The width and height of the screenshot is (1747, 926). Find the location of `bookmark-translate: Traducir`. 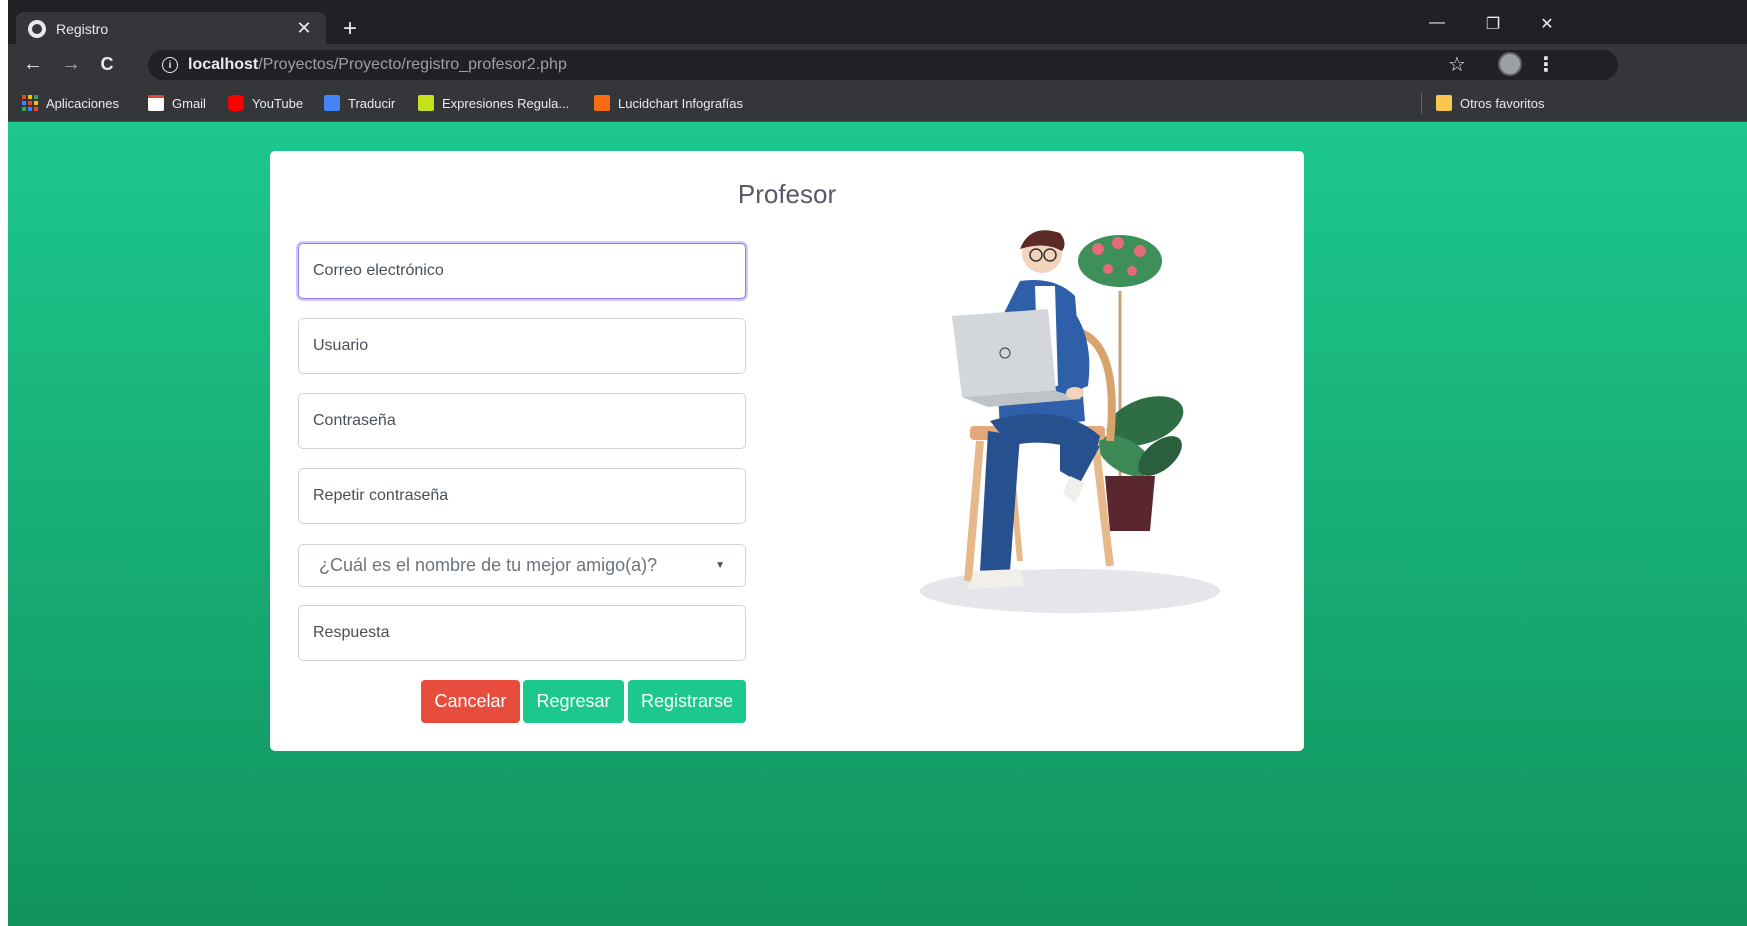

bookmark-translate: Traducir is located at coordinates (359, 103).